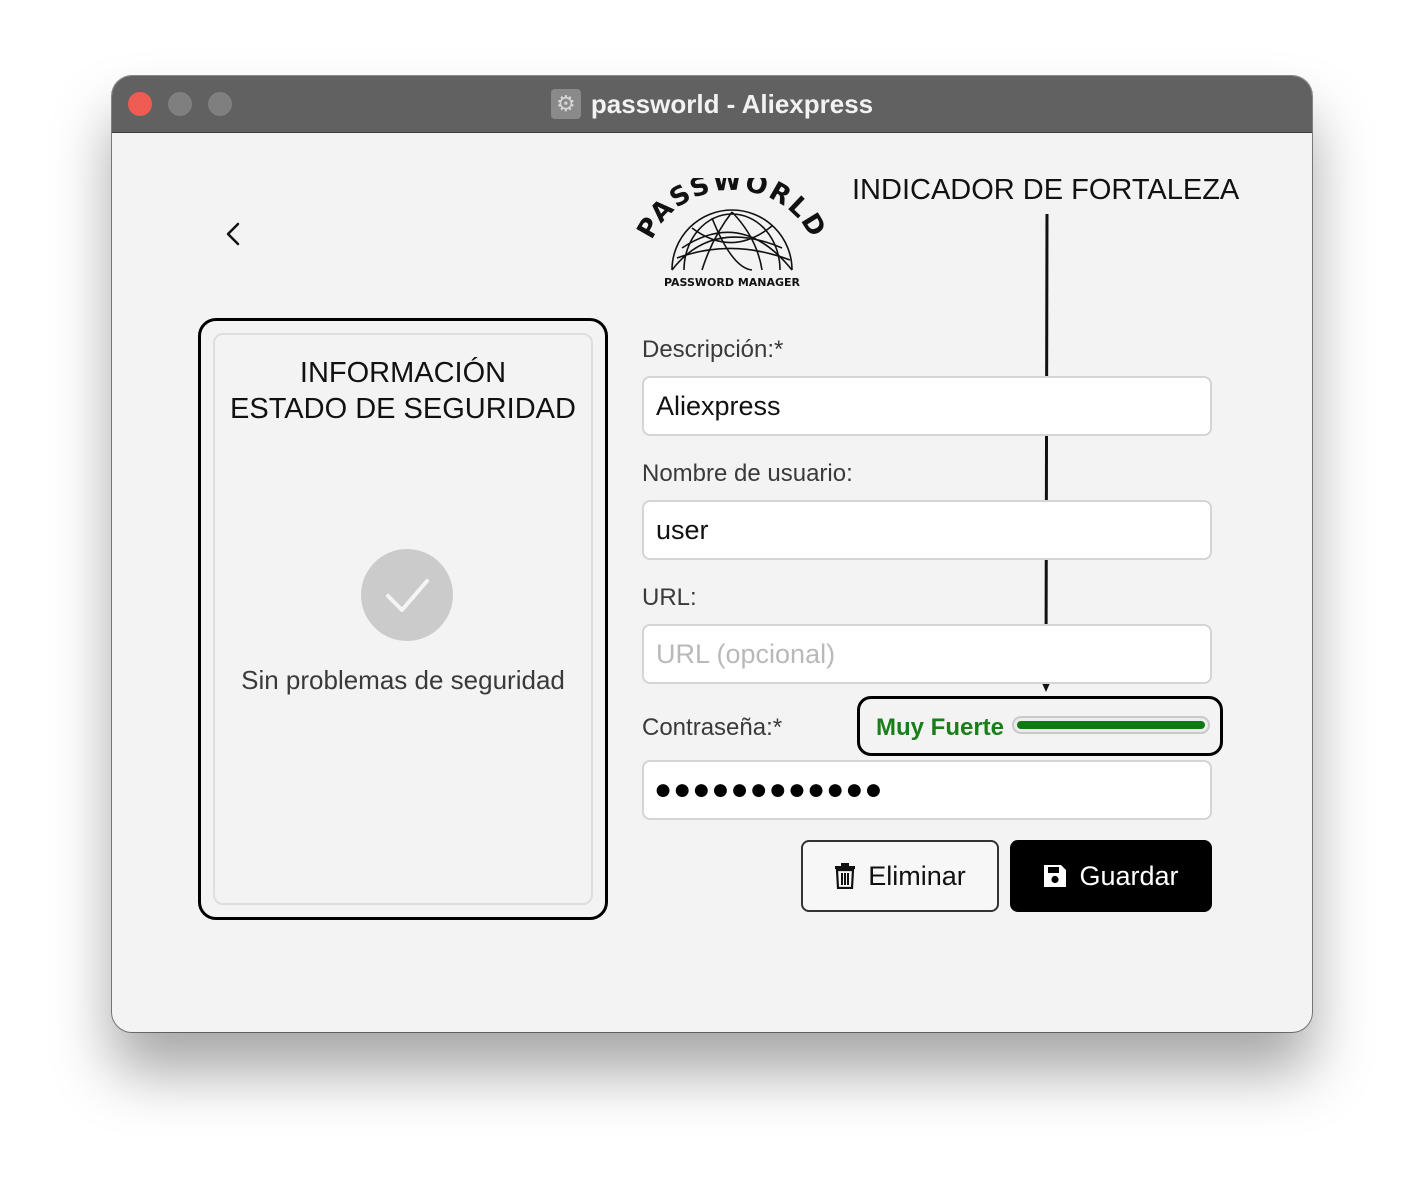  I want to click on back-button, so click(232, 234).